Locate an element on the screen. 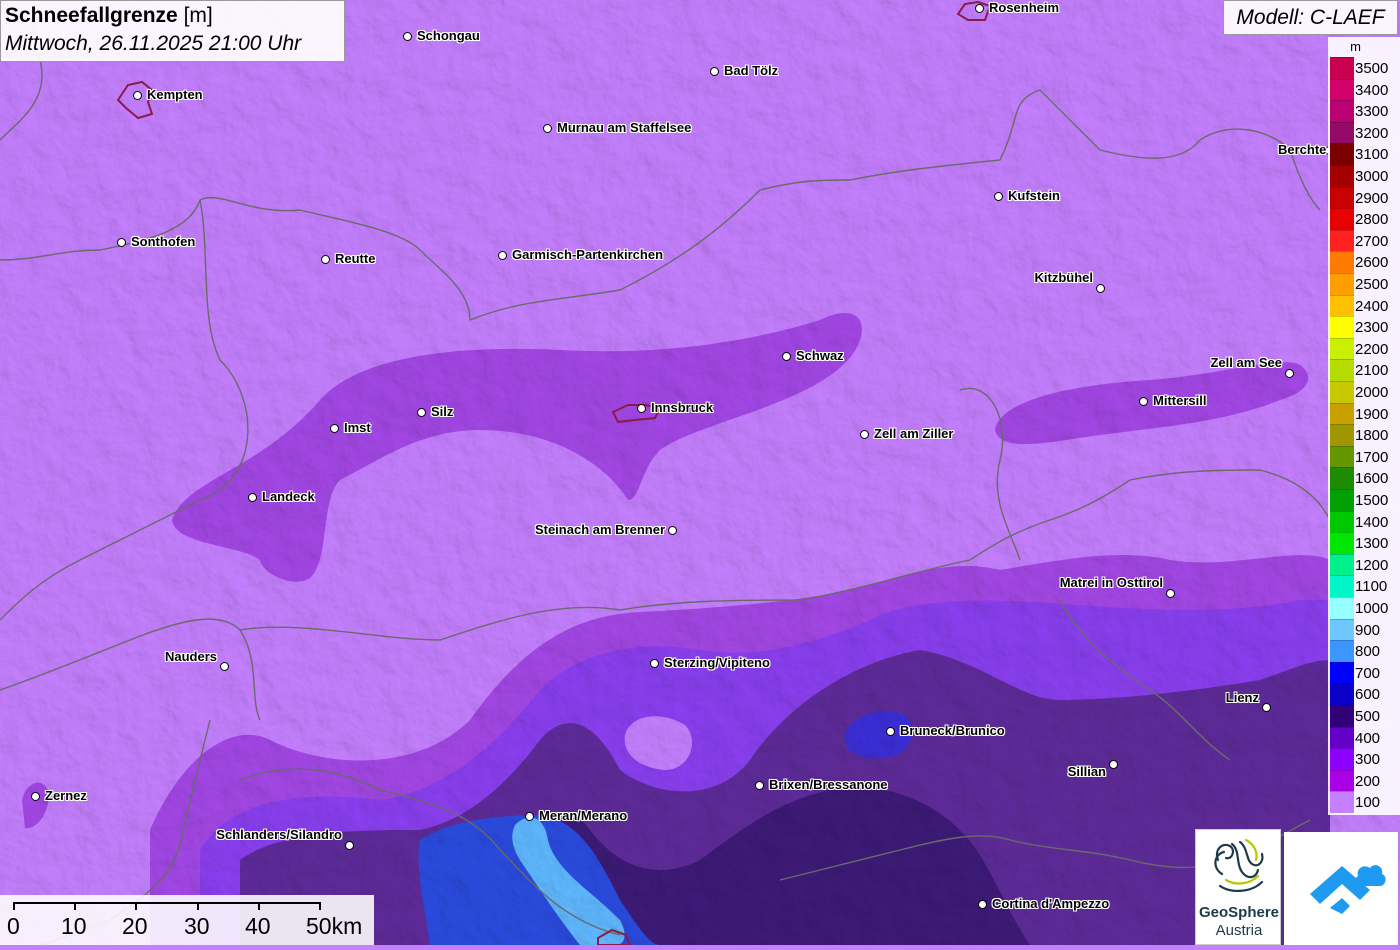  legend-label: 3200 is located at coordinates (1372, 133).